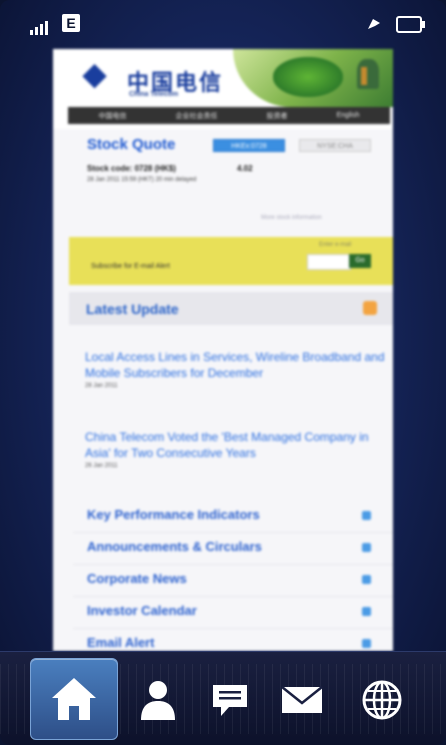  What do you see at coordinates (245, 168) in the screenshot?
I see `stock-price-value: 4.02` at bounding box center [245, 168].